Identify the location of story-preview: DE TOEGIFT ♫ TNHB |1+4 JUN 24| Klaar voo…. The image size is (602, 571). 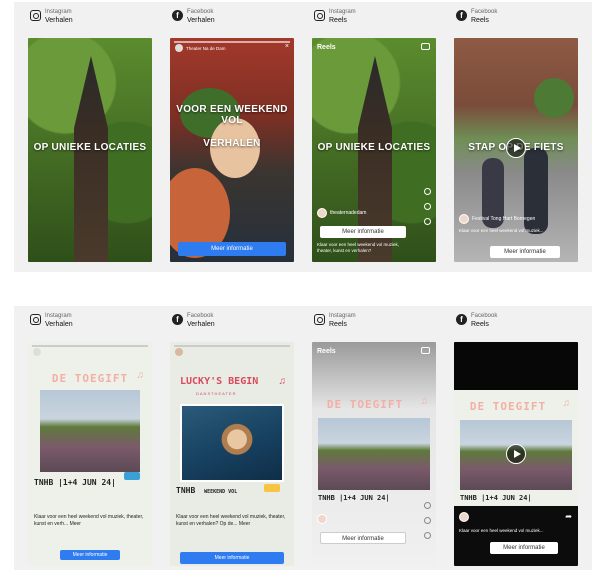
(90, 454).